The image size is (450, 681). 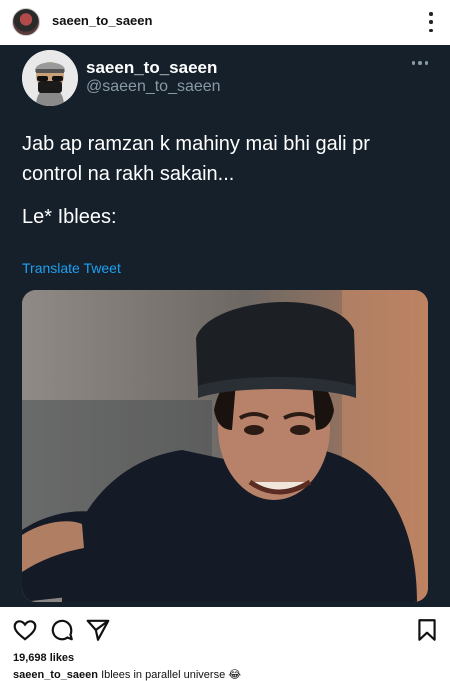 I want to click on tweet-display-name: saeen_to_saeen, so click(x=152, y=67).